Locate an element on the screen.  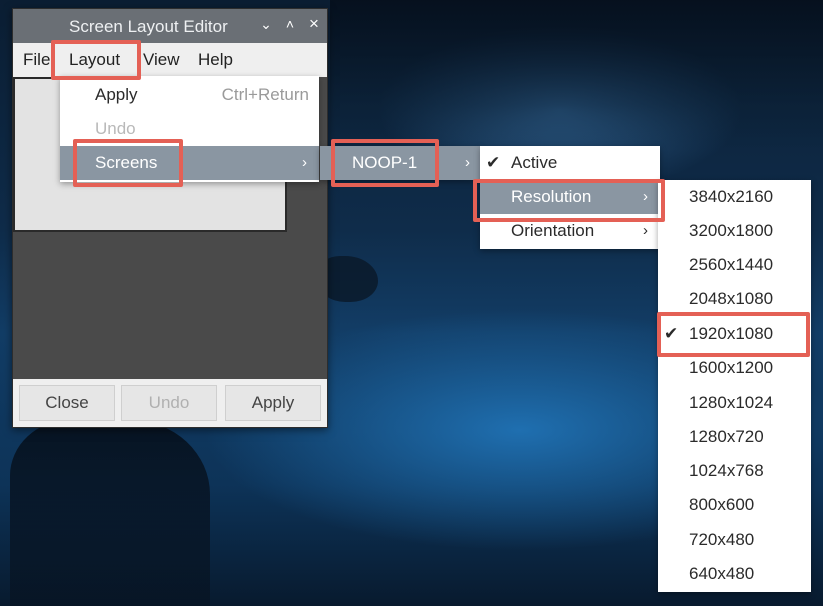
close-icon: × is located at coordinates (314, 24).